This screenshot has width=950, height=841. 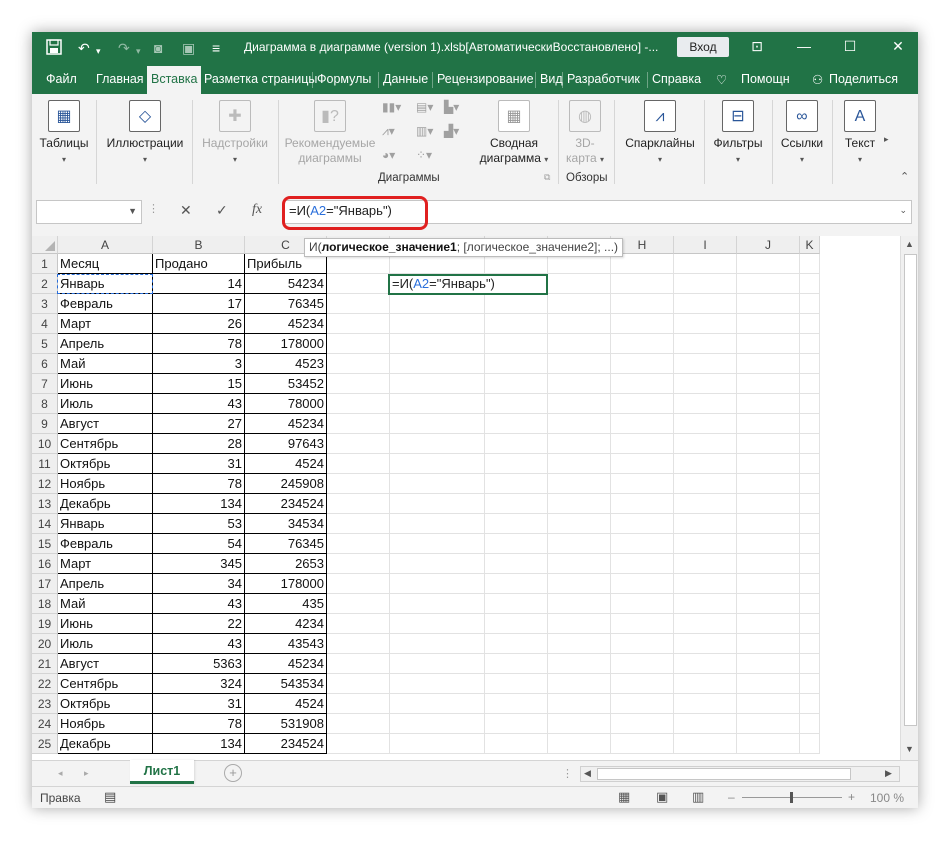 What do you see at coordinates (222, 210) in the screenshot?
I see `enter-icon: ✓` at bounding box center [222, 210].